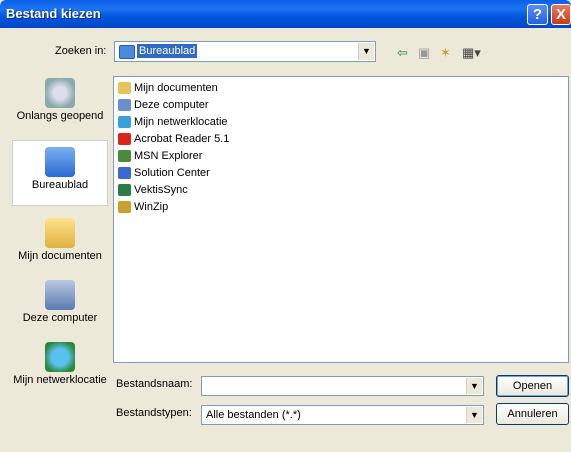 The height and width of the screenshot is (452, 571). What do you see at coordinates (424, 53) in the screenshot?
I see `up-folder-icon: ▣` at bounding box center [424, 53].